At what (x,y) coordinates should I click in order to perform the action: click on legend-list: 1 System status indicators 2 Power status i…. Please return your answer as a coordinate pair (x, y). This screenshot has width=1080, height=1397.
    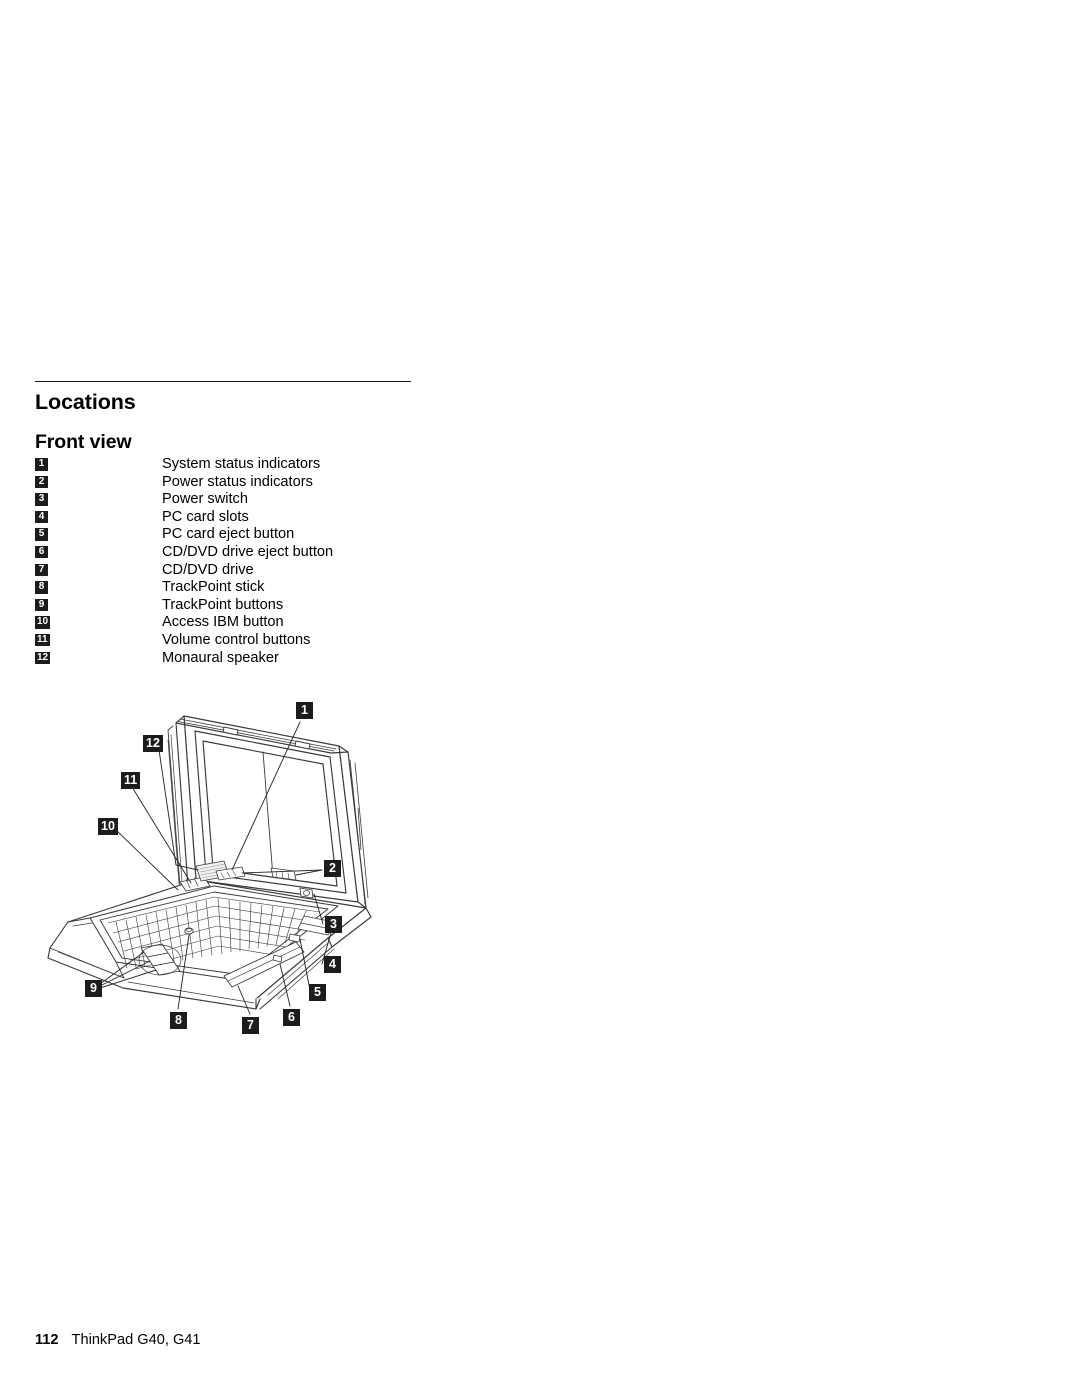
    Looking at the image, I should click on (245, 561).